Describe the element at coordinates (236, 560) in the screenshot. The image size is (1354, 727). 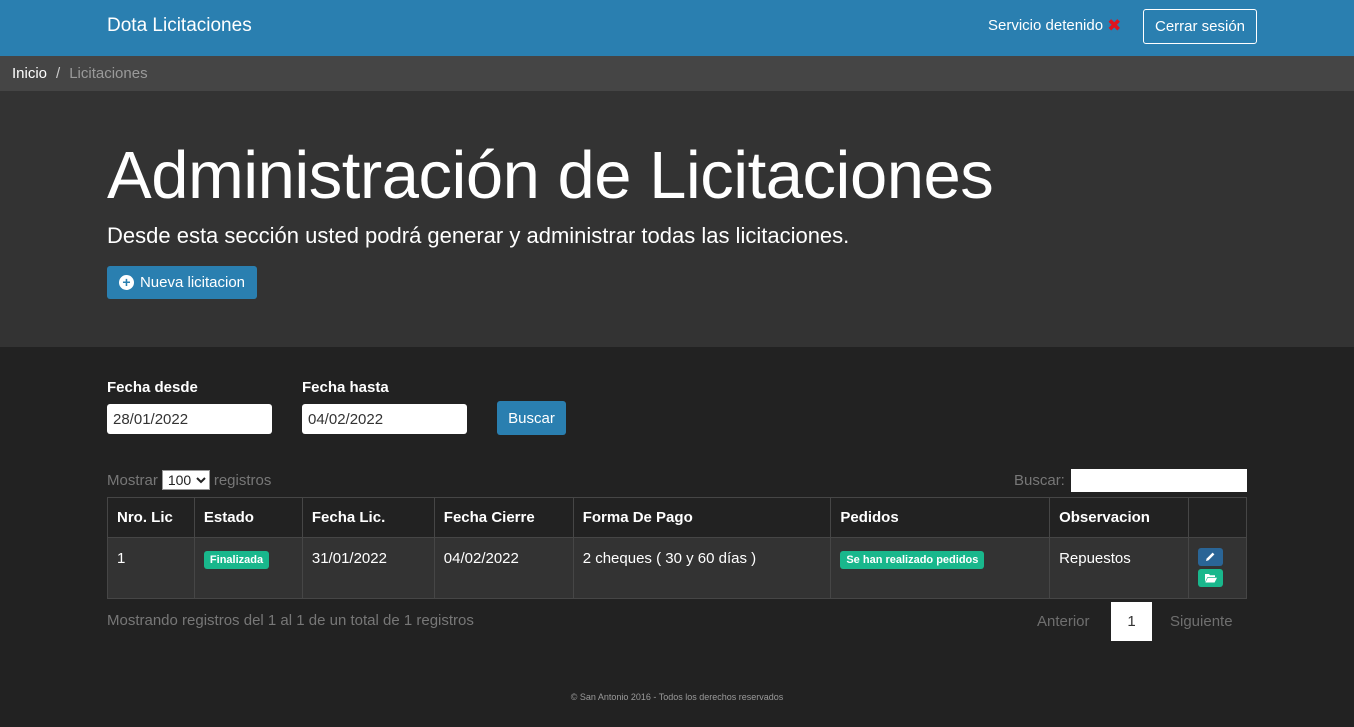
I see `status-badge: Finalizada` at that location.